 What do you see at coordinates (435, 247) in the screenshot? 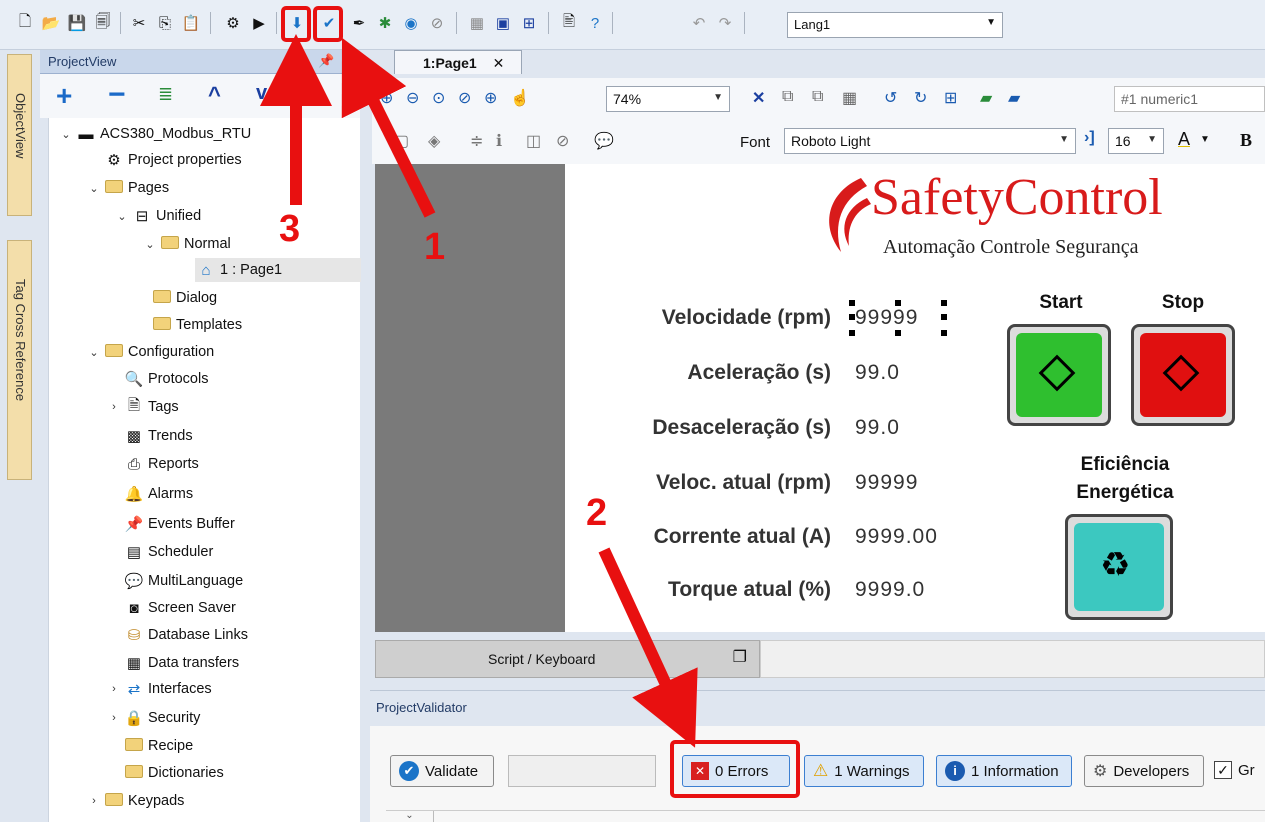
I see `annotation-number-1: 1` at bounding box center [435, 247].